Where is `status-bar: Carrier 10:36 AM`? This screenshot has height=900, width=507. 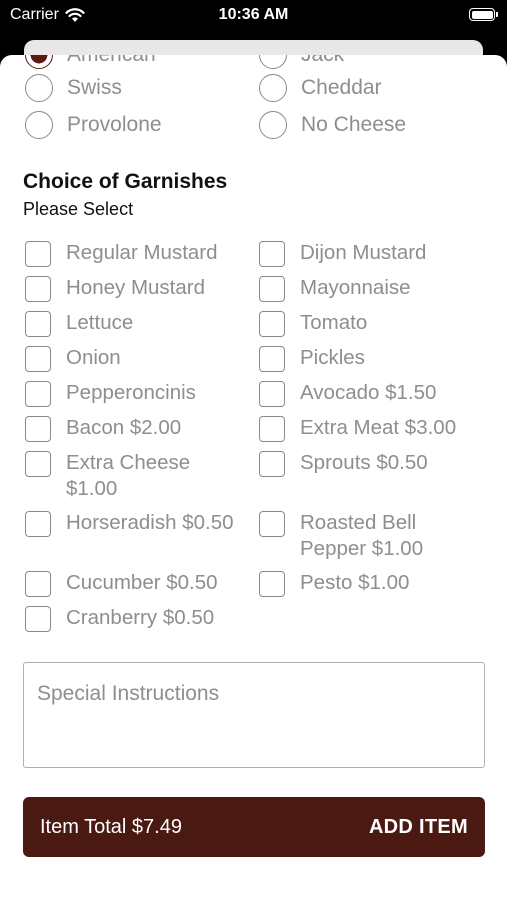 status-bar: Carrier 10:36 AM is located at coordinates (253, 16).